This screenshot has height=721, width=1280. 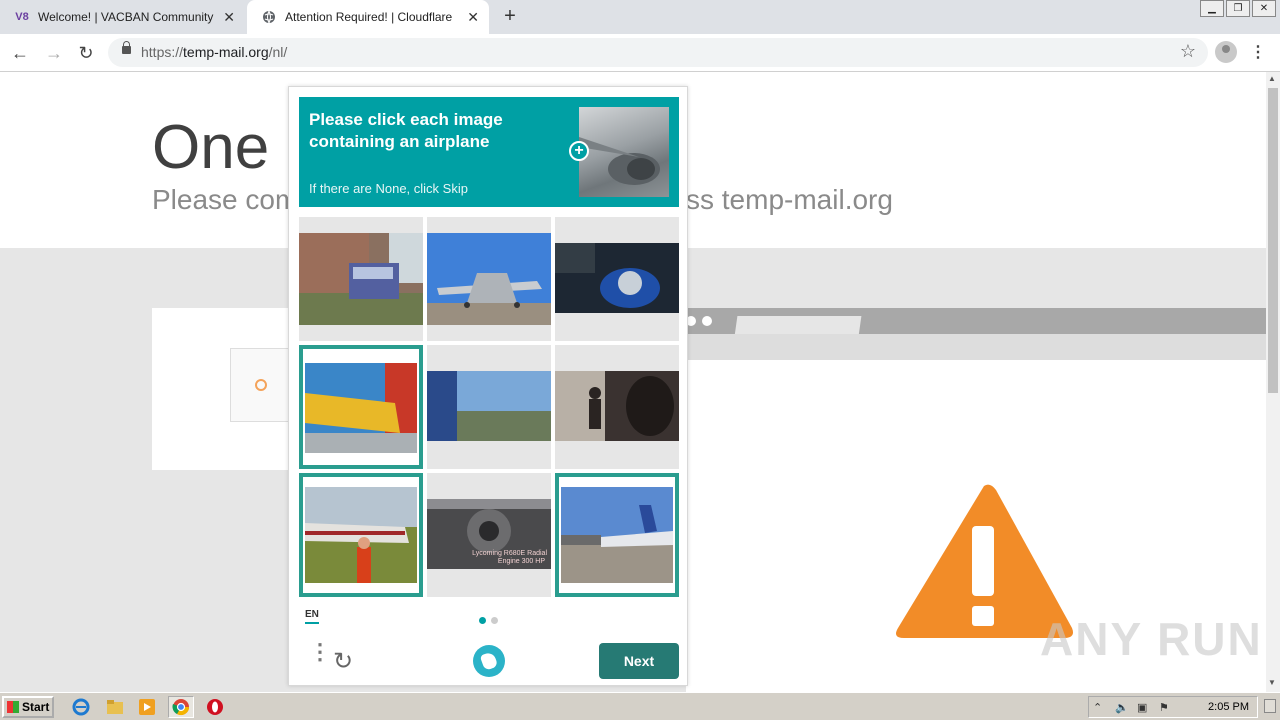 What do you see at coordinates (230, 147) in the screenshot?
I see `page-heading: One r` at bounding box center [230, 147].